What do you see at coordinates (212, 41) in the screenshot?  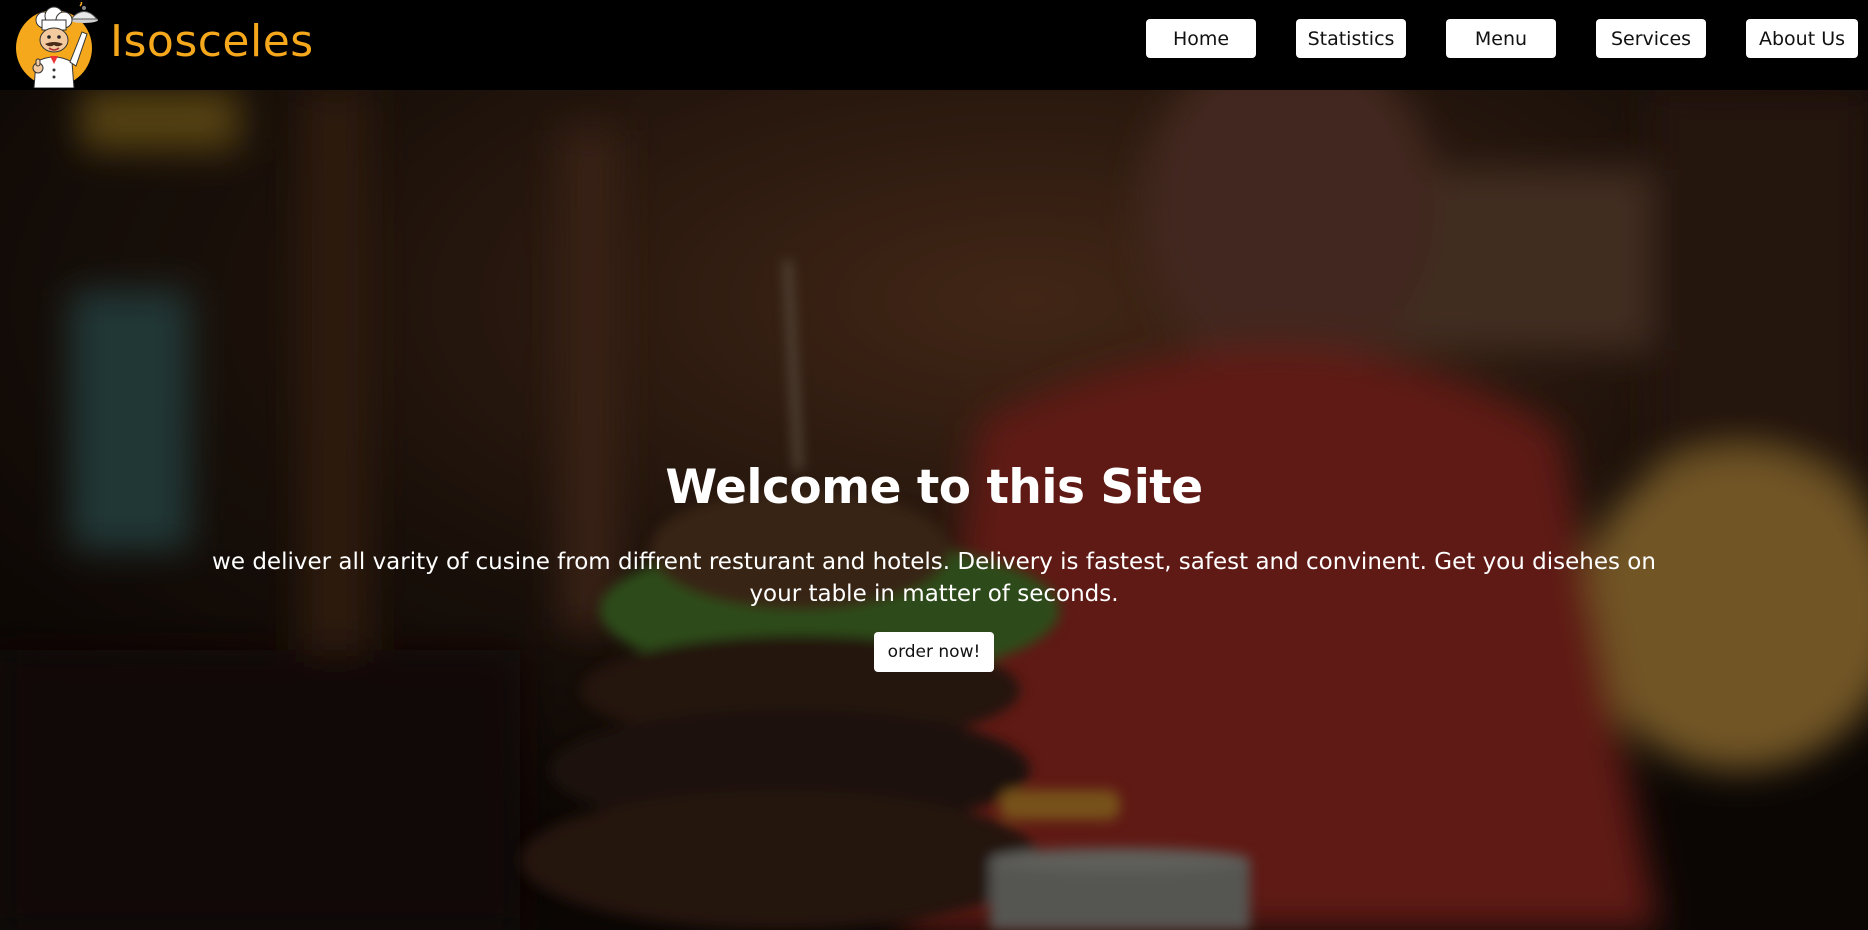 I see `brand-name: Isosceles` at bounding box center [212, 41].